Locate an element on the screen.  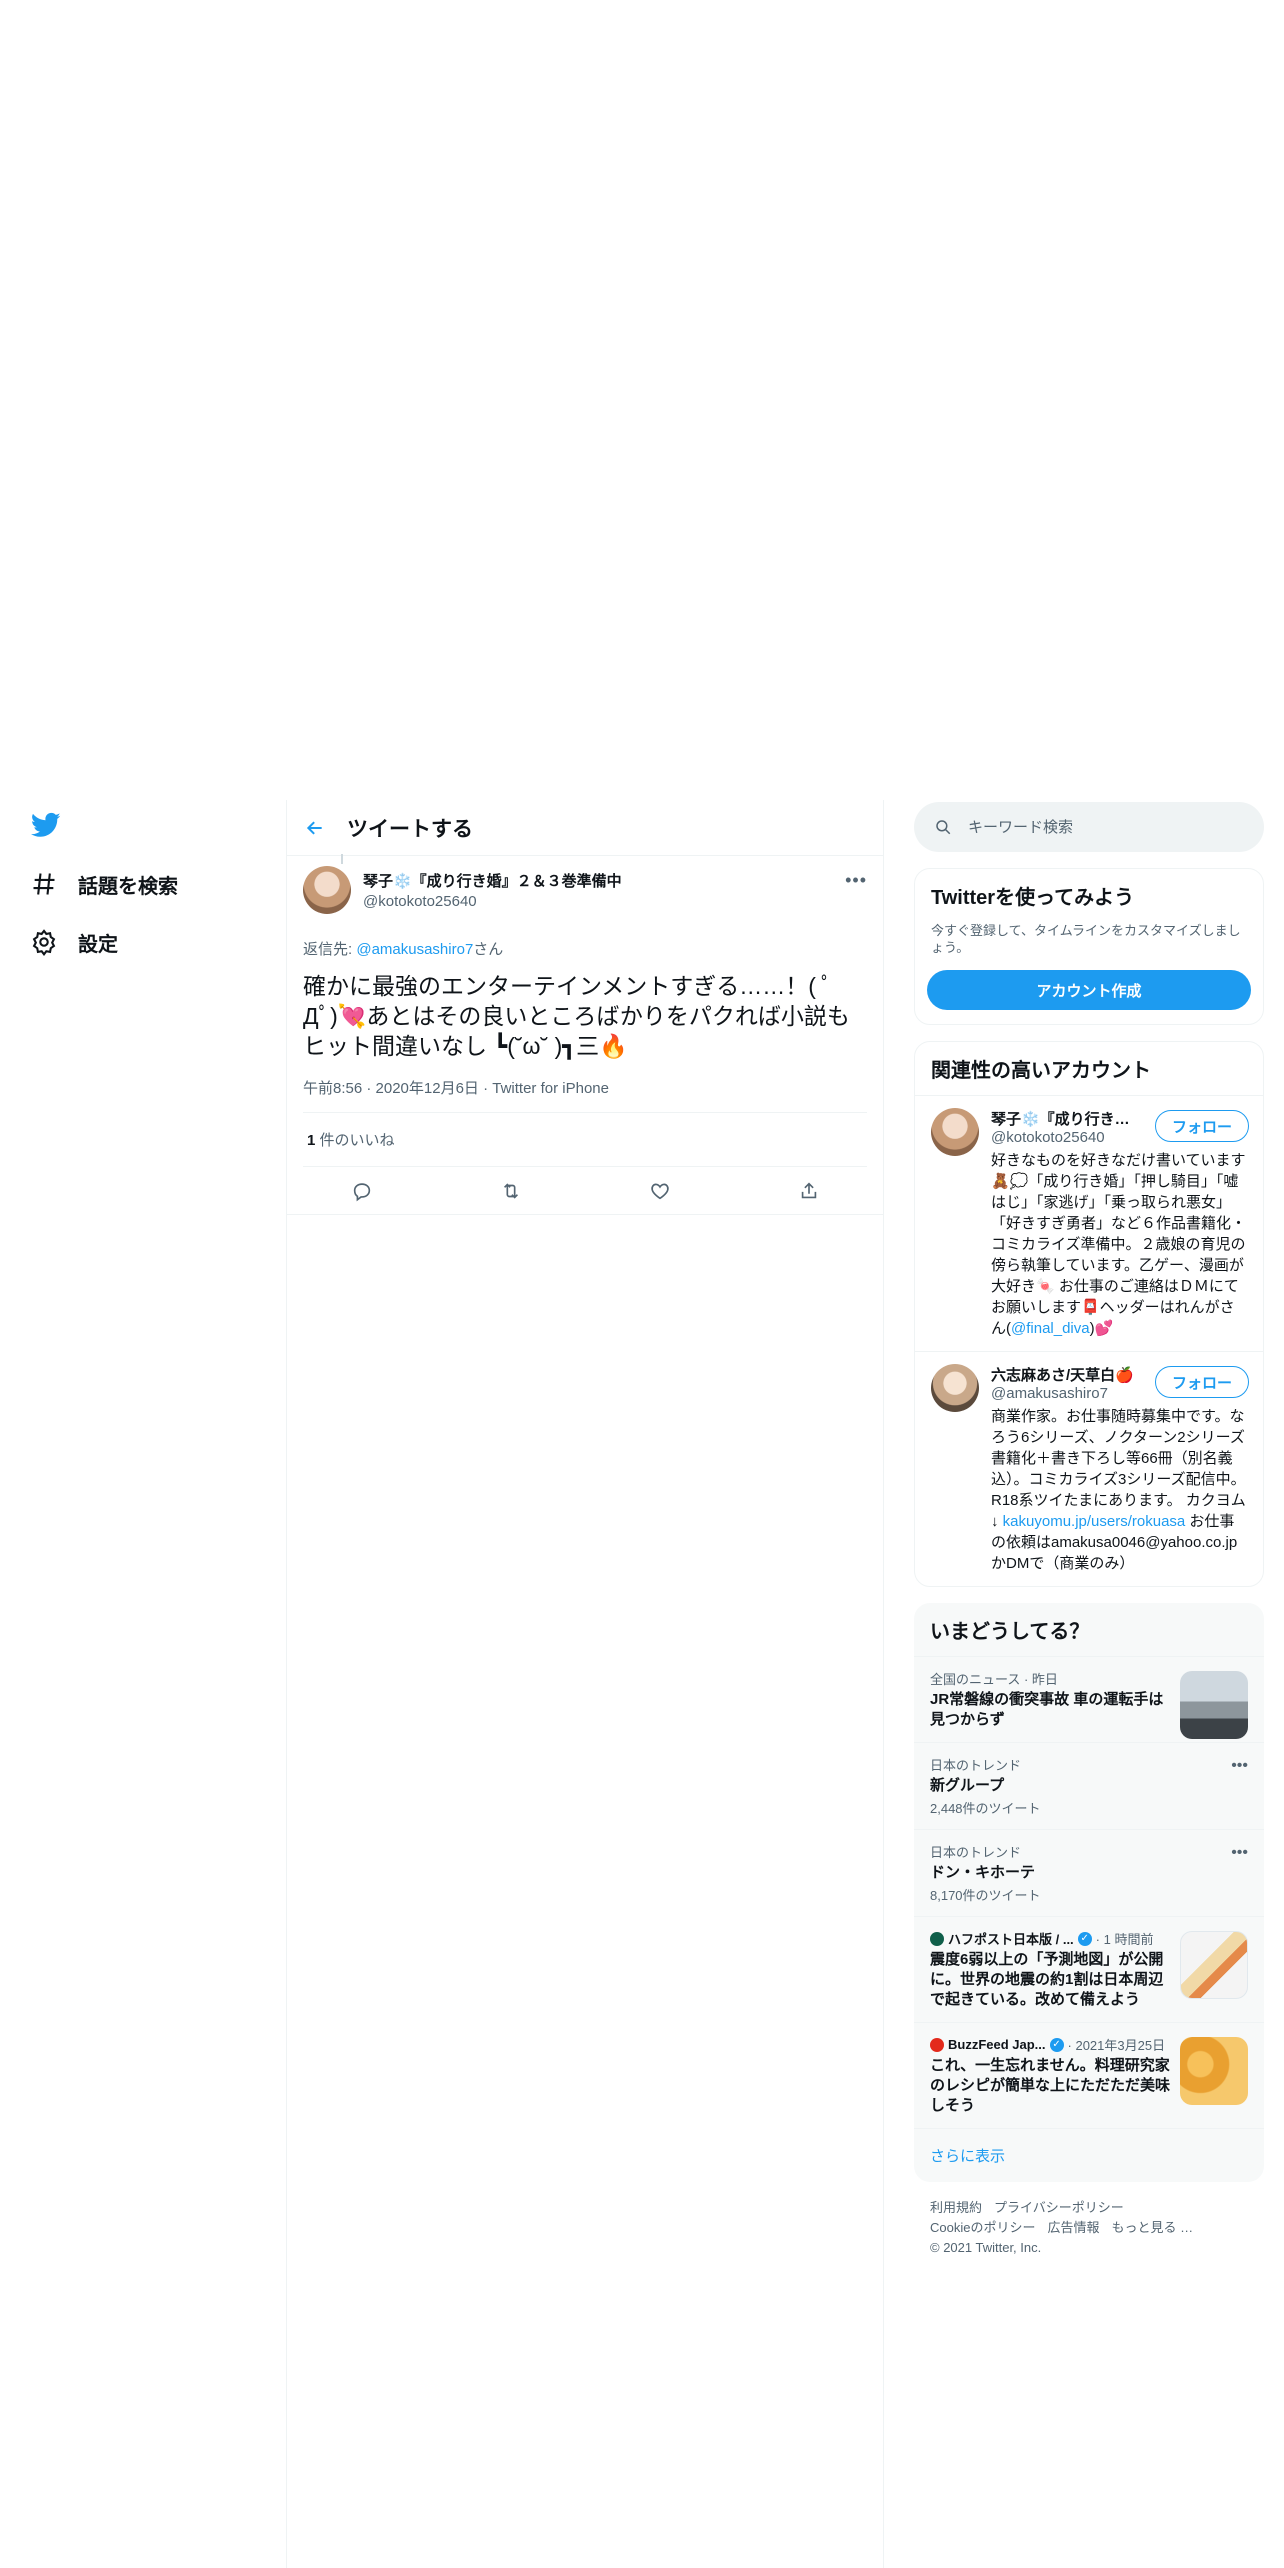
back-button is located at coordinates (315, 828).